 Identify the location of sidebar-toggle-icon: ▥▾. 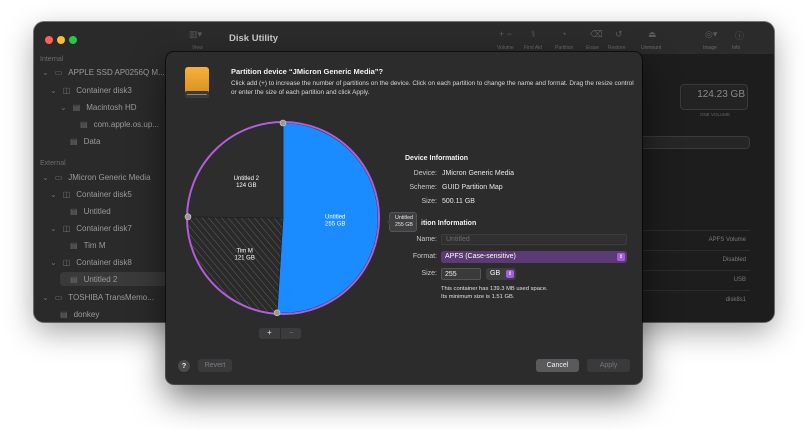
(195, 34).